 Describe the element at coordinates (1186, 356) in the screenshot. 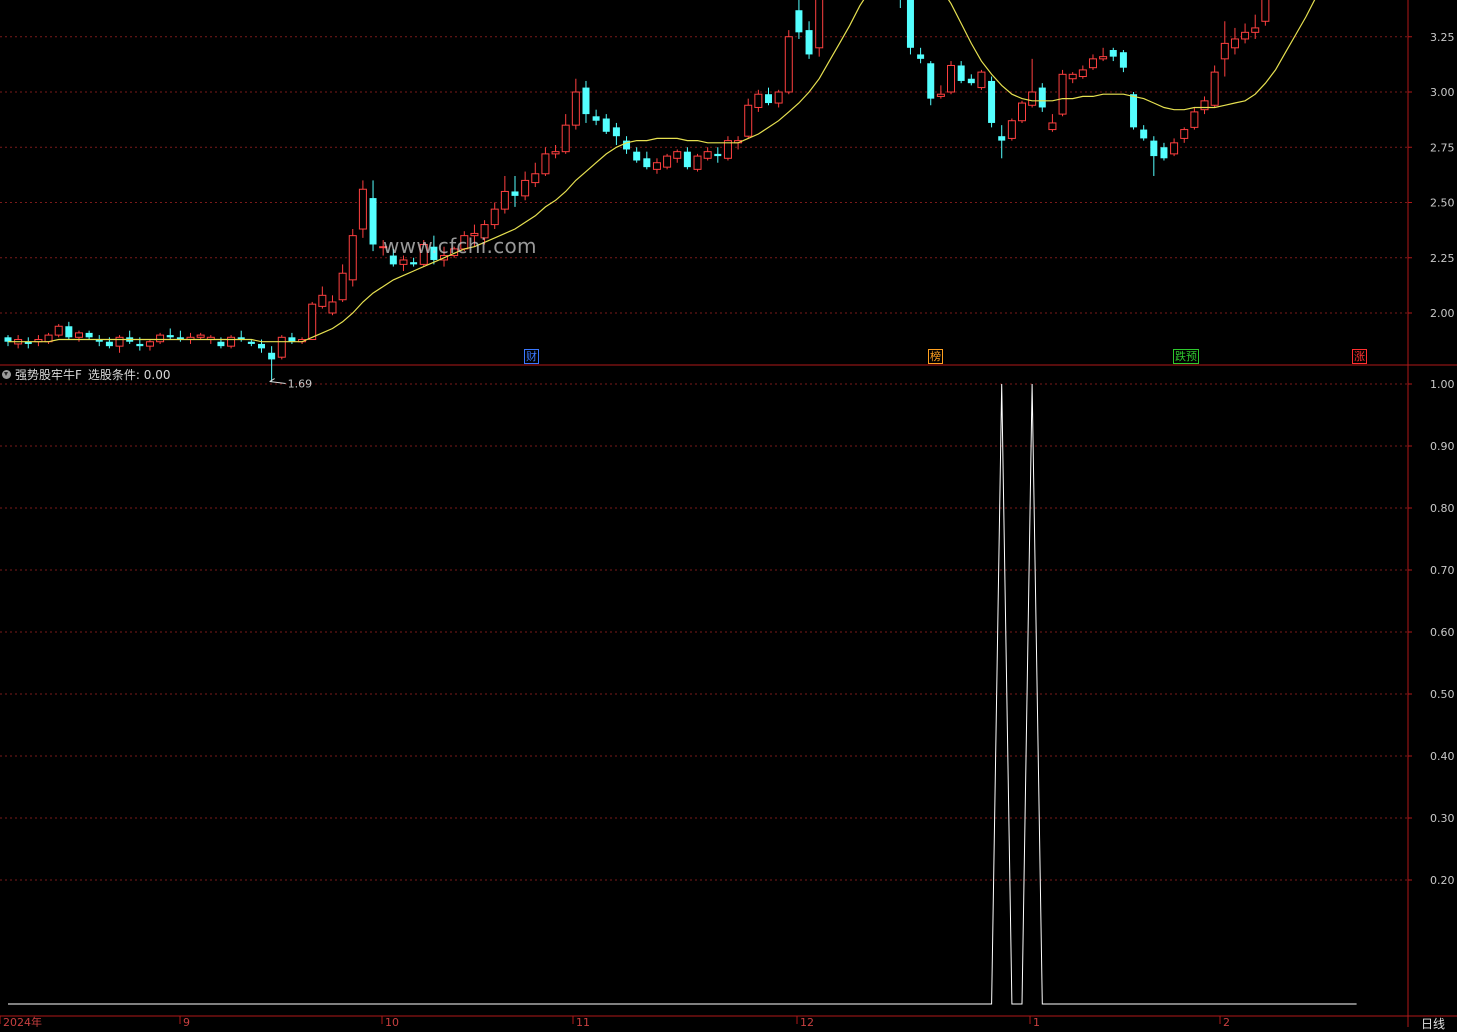

I see `event-marker-fall-warning: 跌预` at that location.